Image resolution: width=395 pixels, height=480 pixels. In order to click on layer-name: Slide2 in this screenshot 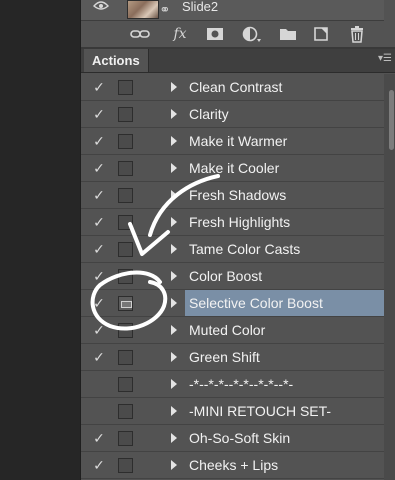, I will do `click(200, 6)`.